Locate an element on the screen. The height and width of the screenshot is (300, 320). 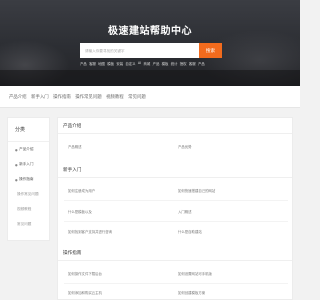
sidebar-item-label: 操作指南 is located at coordinates (26, 179).